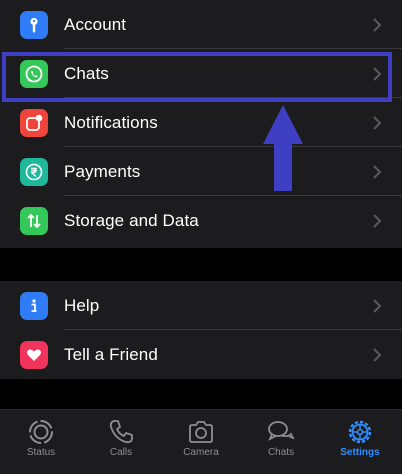 This screenshot has width=402, height=474. What do you see at coordinates (360, 432) in the screenshot?
I see `gear-icon` at bounding box center [360, 432].